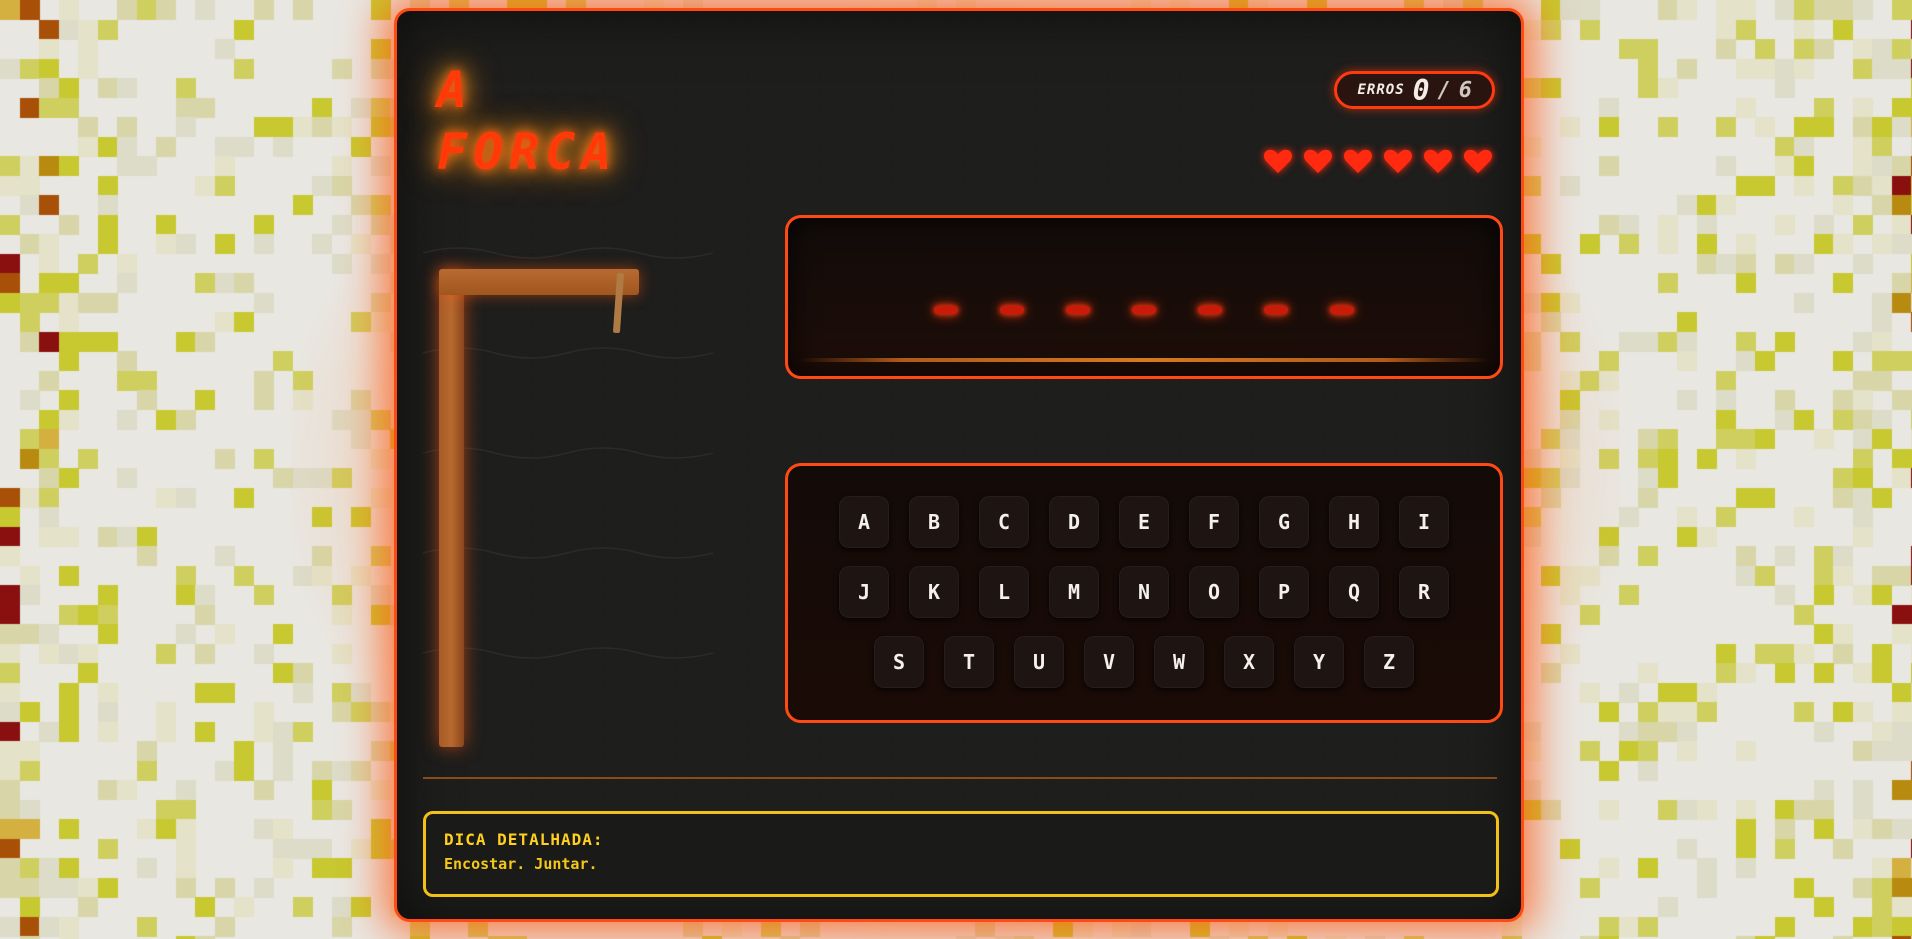 Image resolution: width=1912 pixels, height=939 pixels. Describe the element at coordinates (899, 662) in the screenshot. I see `key-s: S` at that location.